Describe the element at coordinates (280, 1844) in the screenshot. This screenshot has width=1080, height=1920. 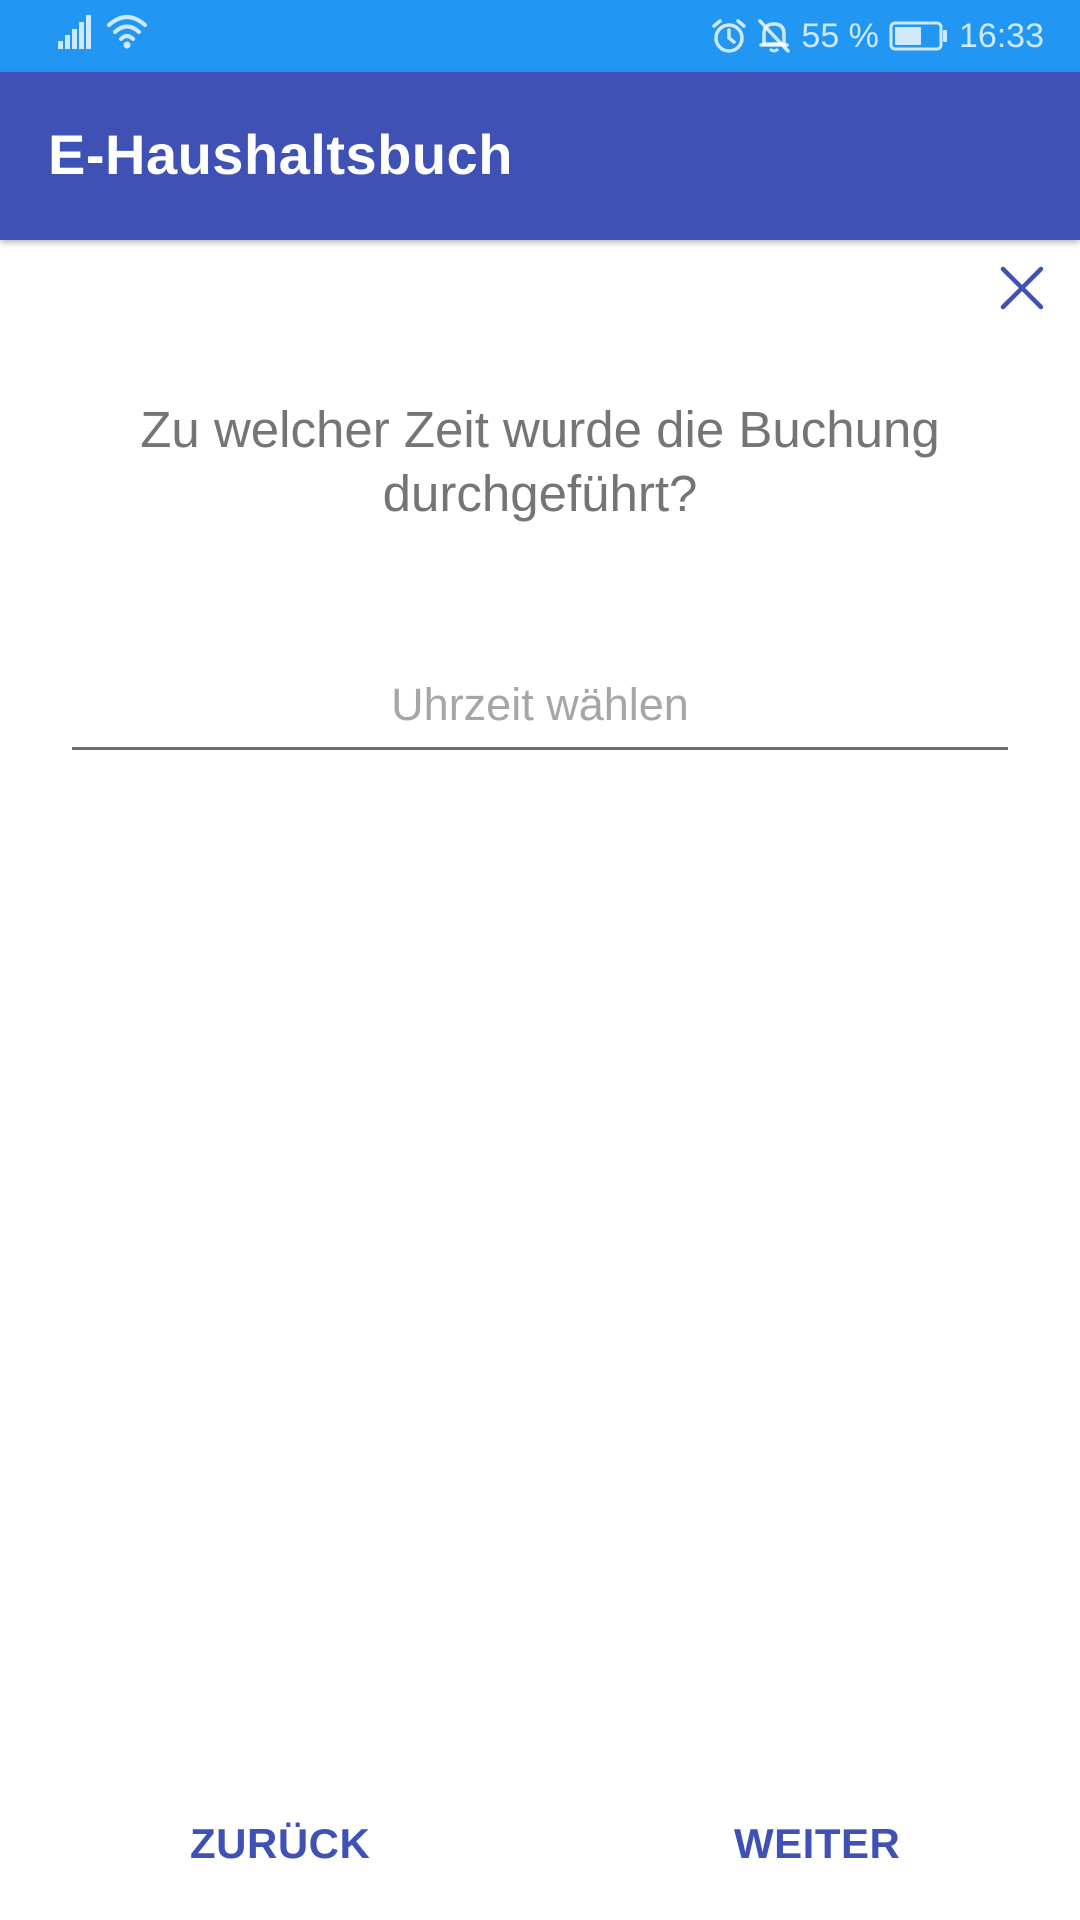
I see `back-button: ZURÜCK` at that location.